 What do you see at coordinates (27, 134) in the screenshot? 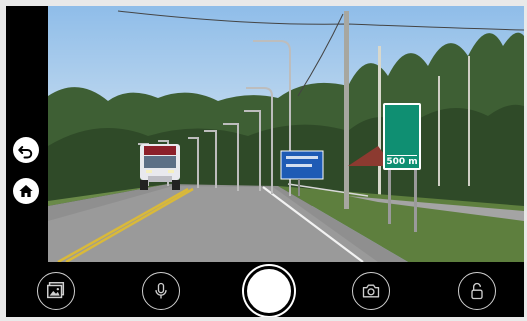
I see `left-rail` at bounding box center [27, 134].